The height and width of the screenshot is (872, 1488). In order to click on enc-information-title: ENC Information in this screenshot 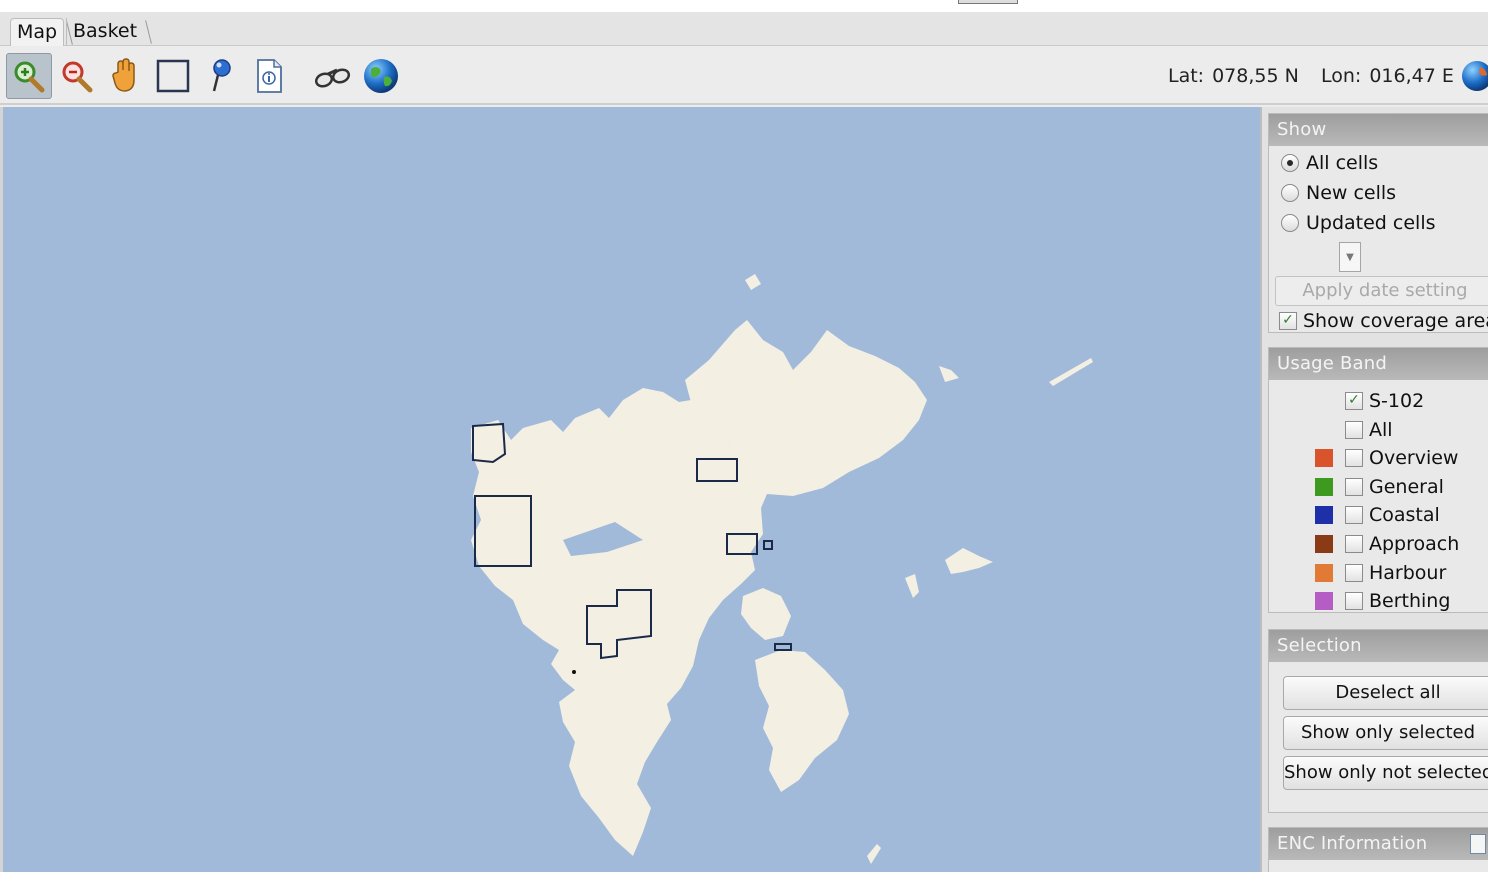, I will do `click(1352, 843)`.